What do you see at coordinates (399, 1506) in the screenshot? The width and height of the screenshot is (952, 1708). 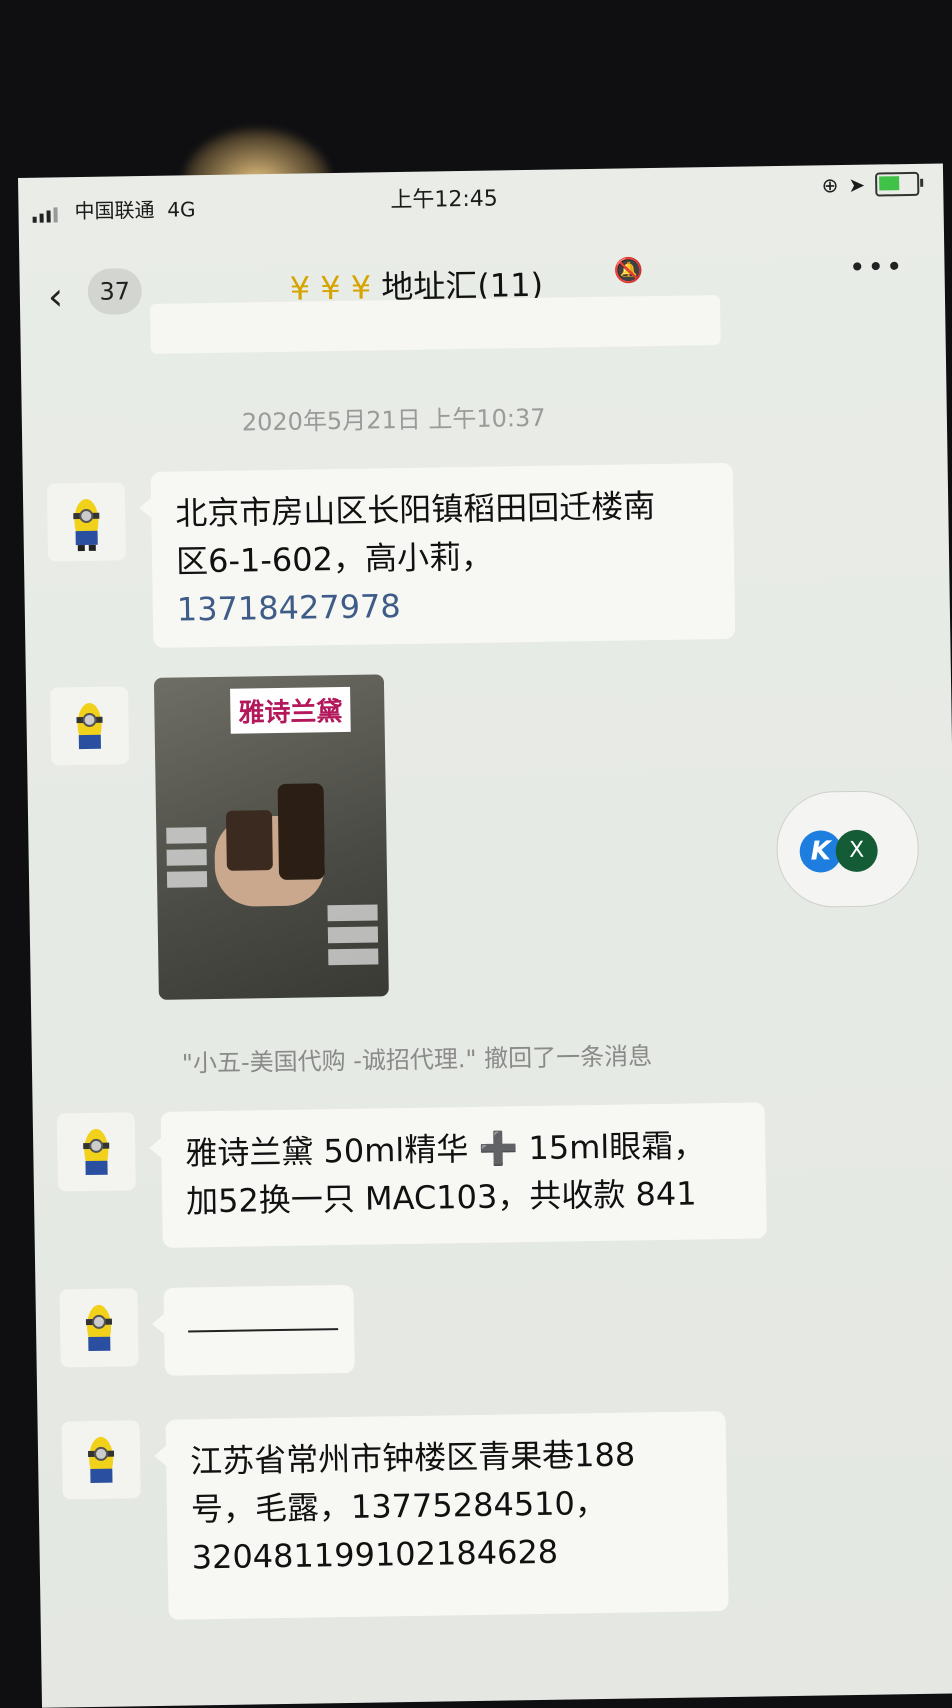 I see `message-line: 号，毛露，13775284510，` at bounding box center [399, 1506].